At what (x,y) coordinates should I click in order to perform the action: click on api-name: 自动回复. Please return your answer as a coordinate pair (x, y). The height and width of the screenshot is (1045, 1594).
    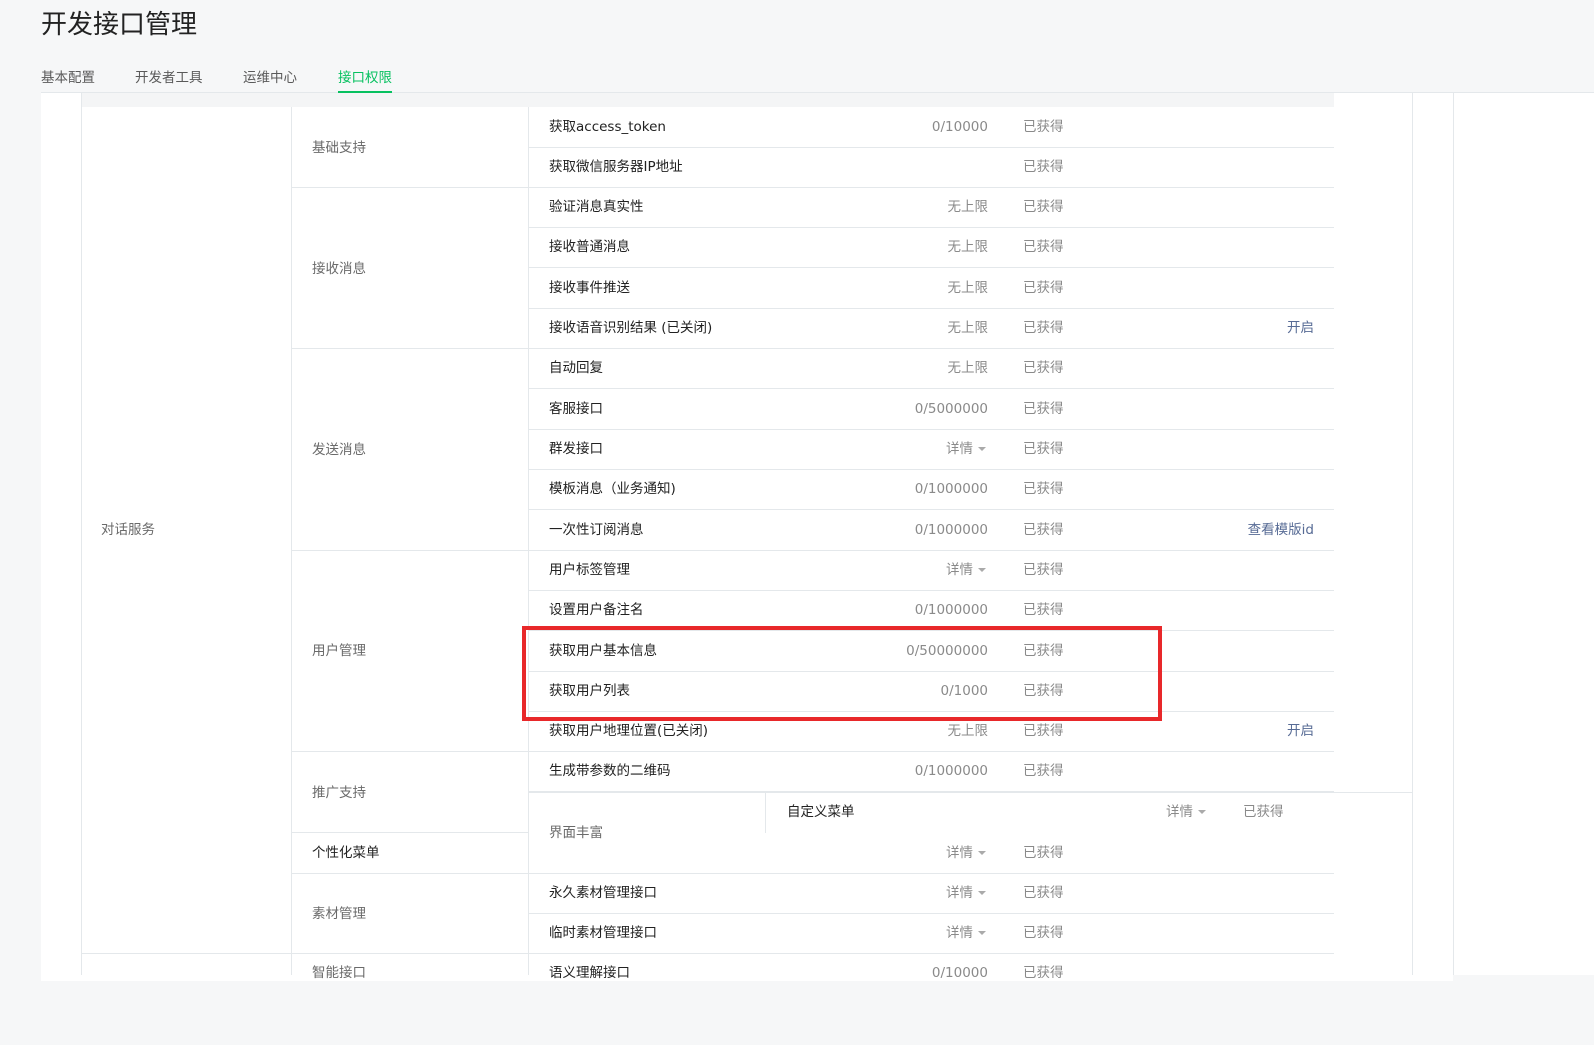
    Looking at the image, I should click on (576, 368).